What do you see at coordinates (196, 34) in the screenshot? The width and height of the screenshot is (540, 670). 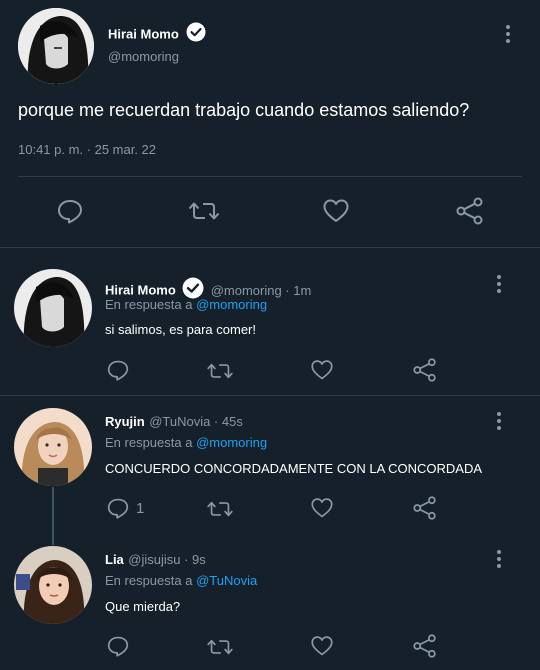 I see `verified-icon` at bounding box center [196, 34].